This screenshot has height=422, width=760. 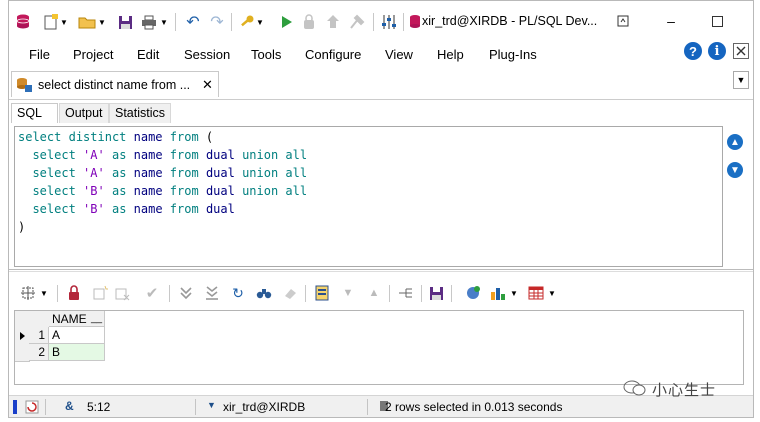 I want to click on tab-list-dropdown: ▼, so click(x=741, y=80).